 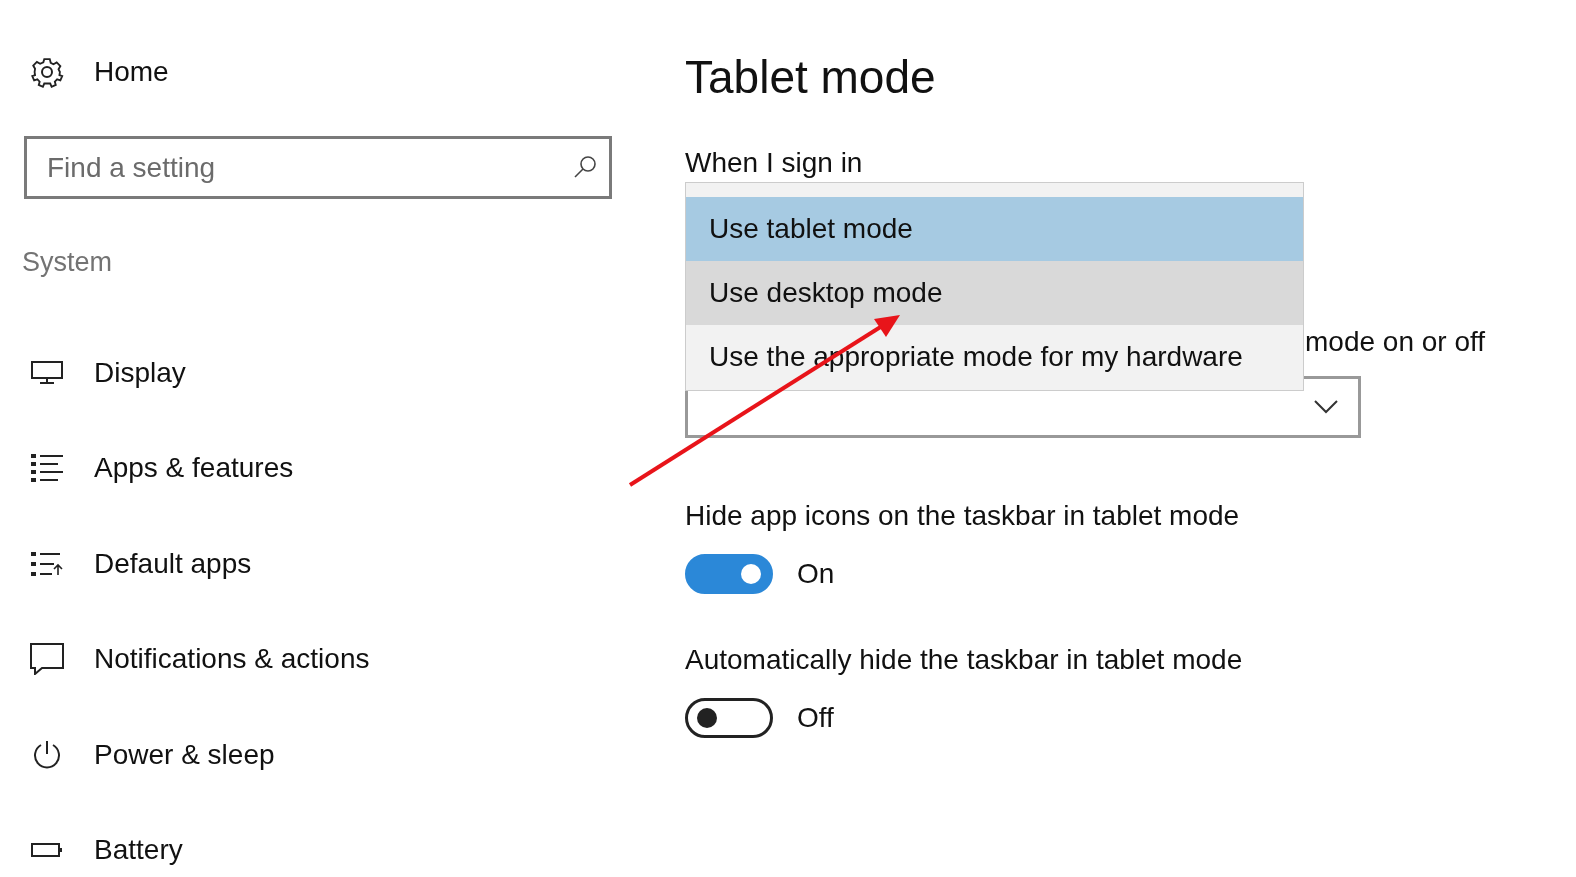 What do you see at coordinates (585, 167) in the screenshot?
I see `search-icon` at bounding box center [585, 167].